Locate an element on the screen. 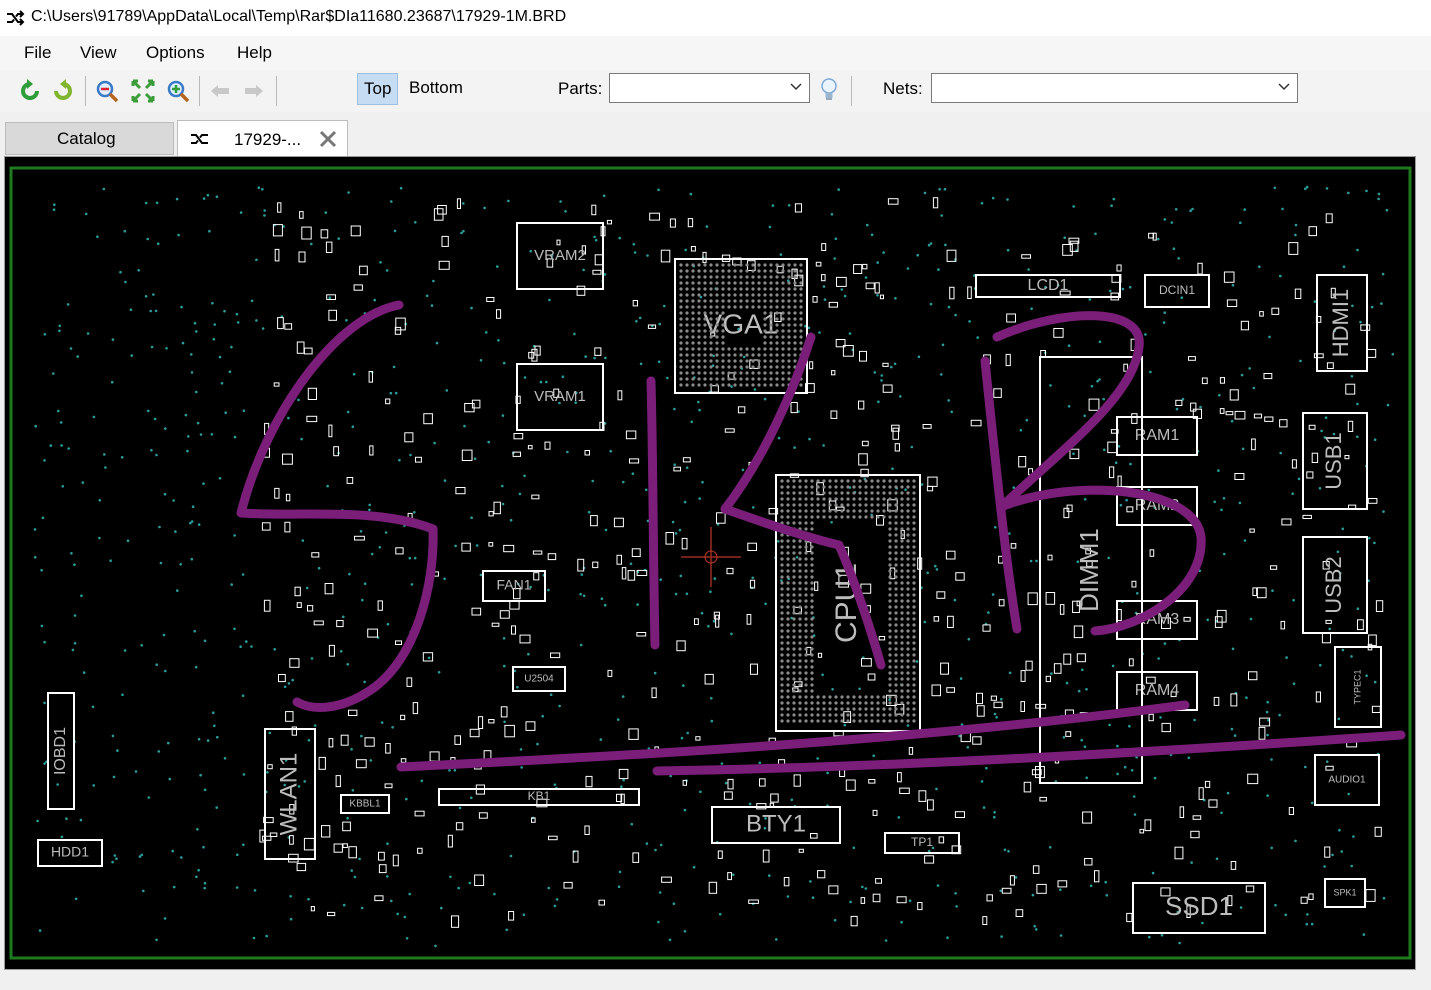 This screenshot has width=1431, height=990. parts-combobox is located at coordinates (709, 88).